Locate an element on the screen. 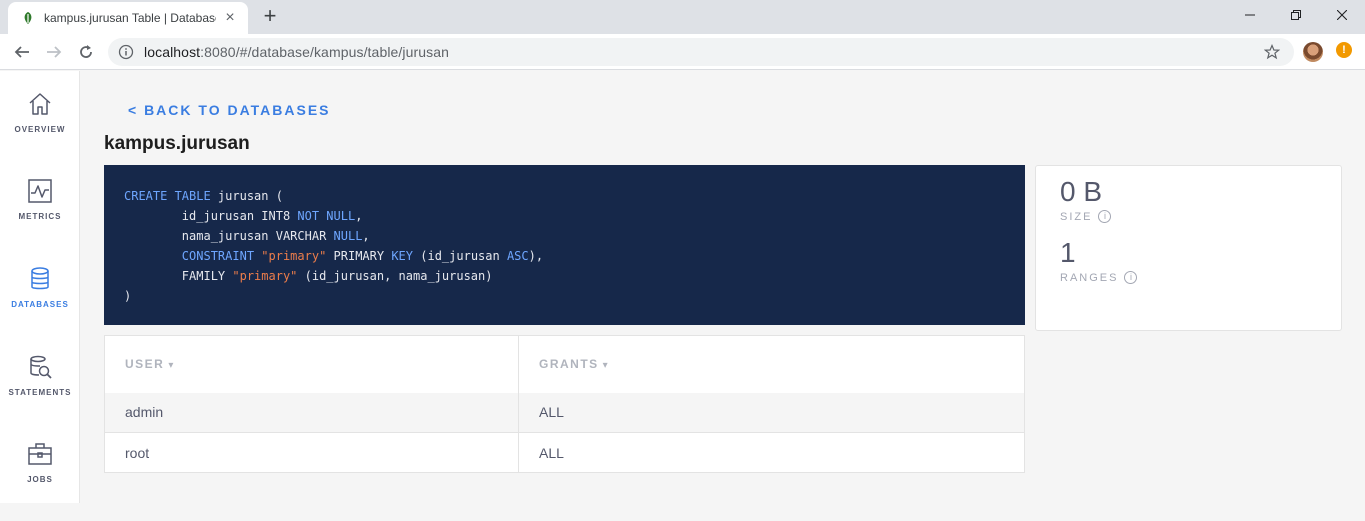  forward-arrow-icon is located at coordinates (54, 52).